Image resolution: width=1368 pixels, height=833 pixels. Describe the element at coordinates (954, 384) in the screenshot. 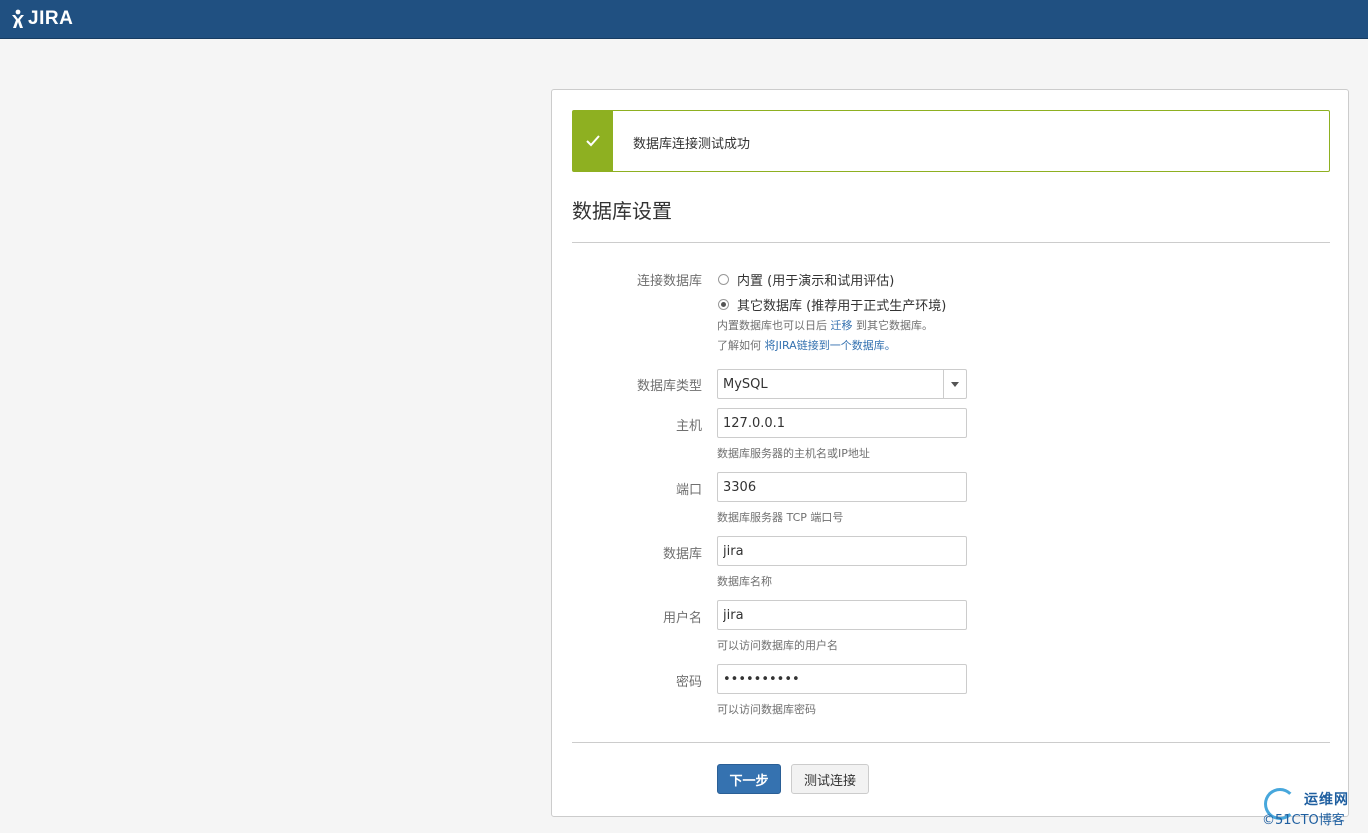

I see `chevron-down-icon` at that location.